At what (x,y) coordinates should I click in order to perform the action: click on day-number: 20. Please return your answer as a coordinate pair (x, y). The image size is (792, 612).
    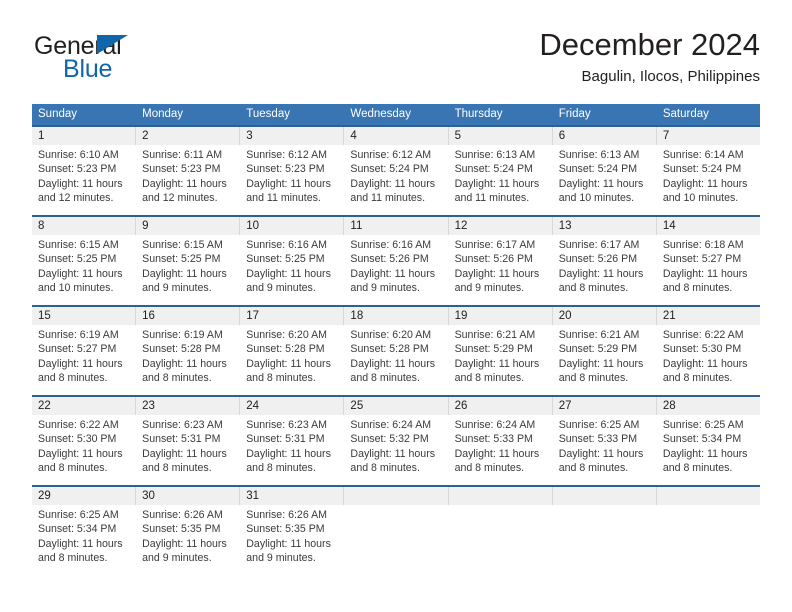
    Looking at the image, I should click on (605, 316).